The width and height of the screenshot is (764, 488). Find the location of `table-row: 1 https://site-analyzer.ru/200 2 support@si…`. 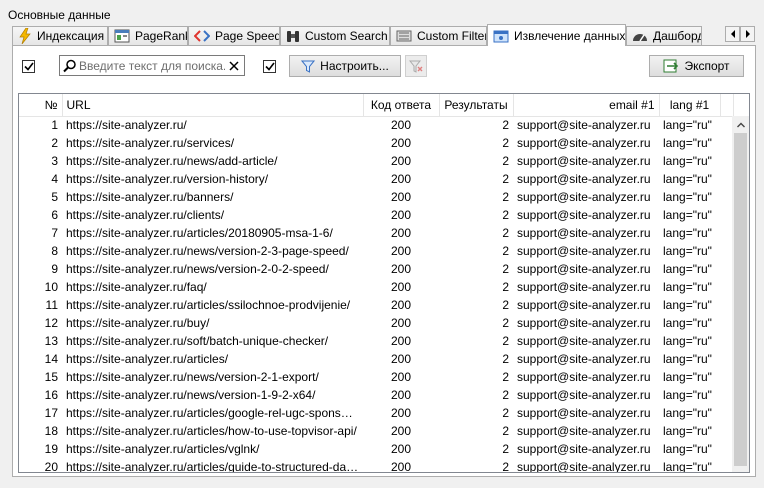

table-row: 1 https://site-analyzer.ru/200 2 support@si… is located at coordinates (376, 125).